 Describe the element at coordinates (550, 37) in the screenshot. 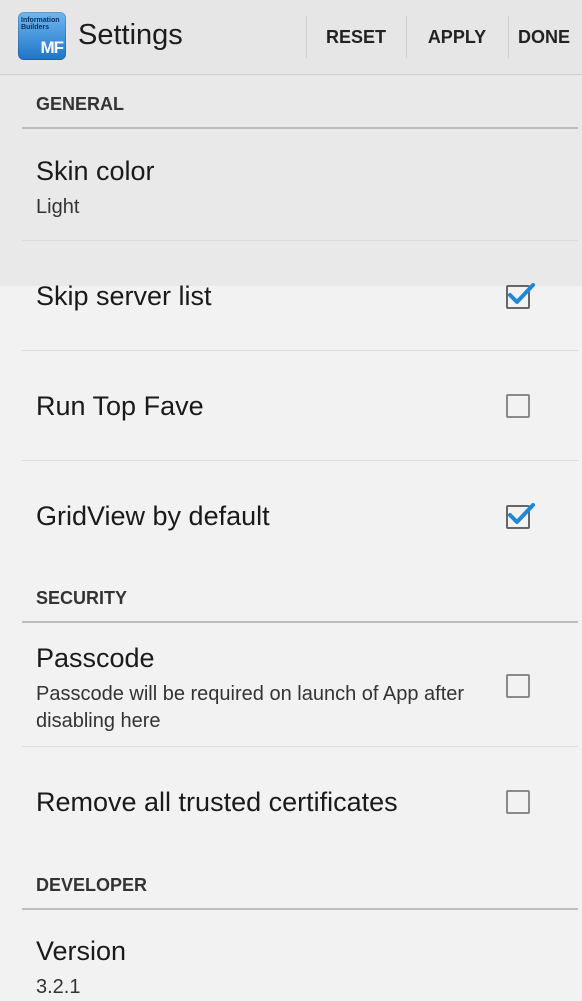

I see `done-button: DONE` at that location.